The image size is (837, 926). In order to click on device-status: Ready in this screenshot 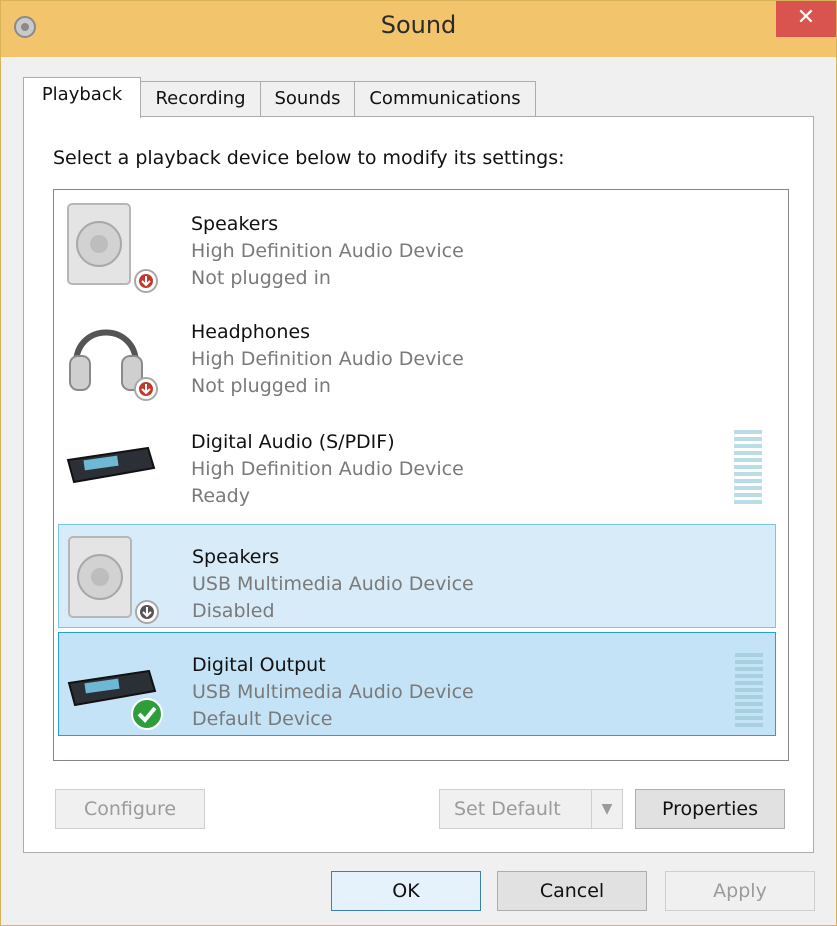, I will do `click(220, 496)`.